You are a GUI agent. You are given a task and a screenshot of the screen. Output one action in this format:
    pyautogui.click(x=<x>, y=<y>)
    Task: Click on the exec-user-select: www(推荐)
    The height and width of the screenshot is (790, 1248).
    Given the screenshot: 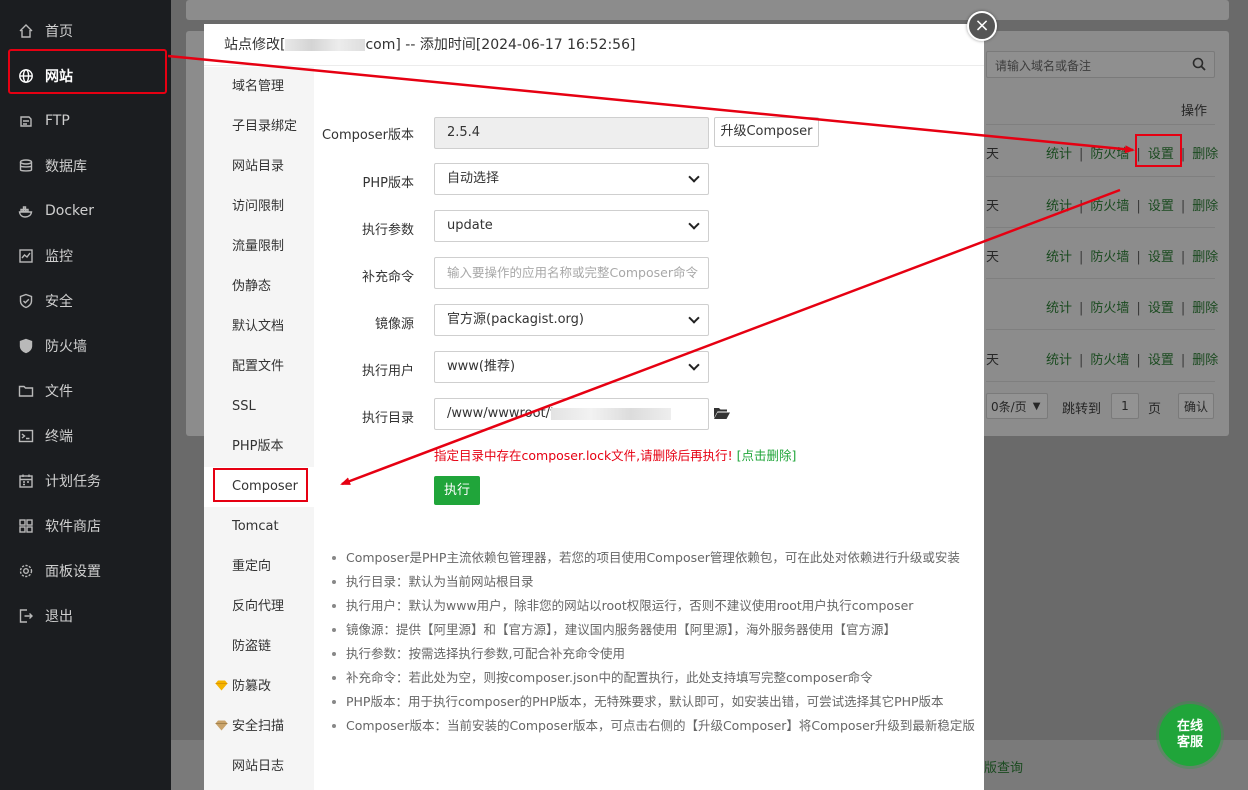 What is the action you would take?
    pyautogui.click(x=571, y=367)
    